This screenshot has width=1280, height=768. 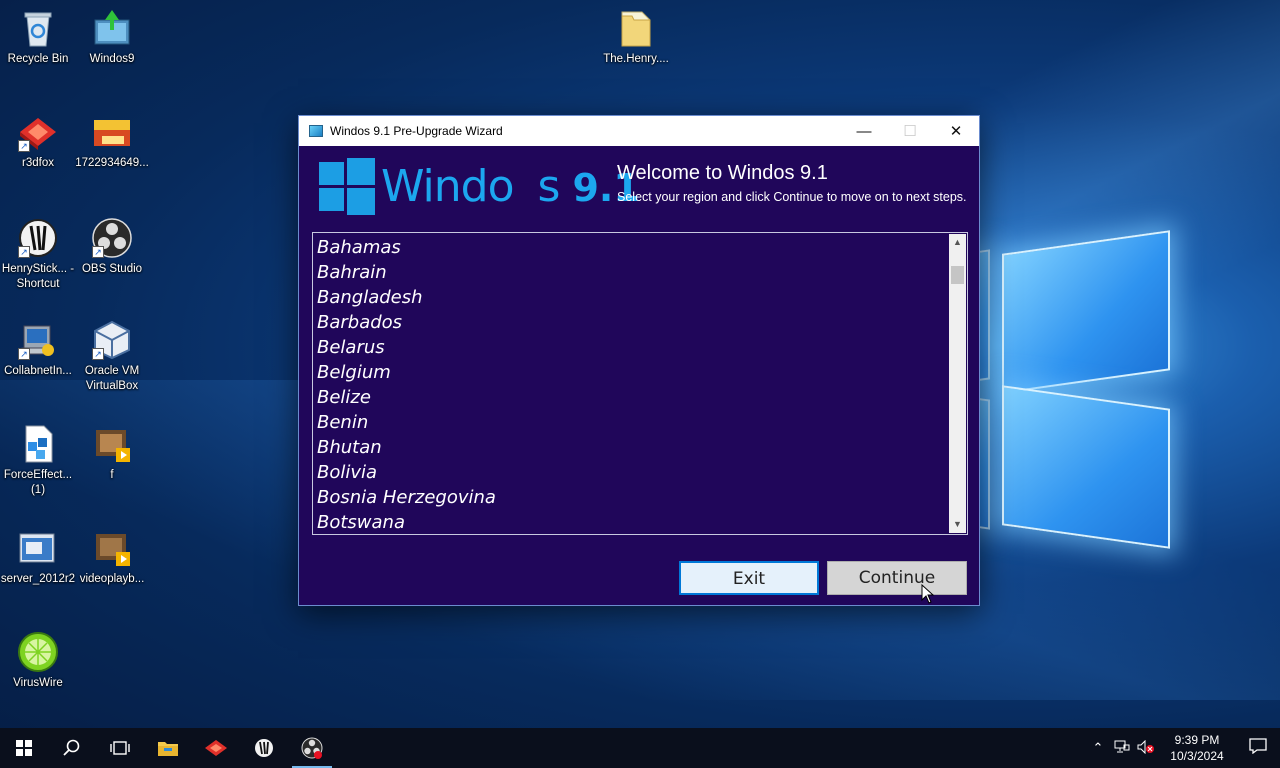 I want to click on exit-button: Exit, so click(x=749, y=578).